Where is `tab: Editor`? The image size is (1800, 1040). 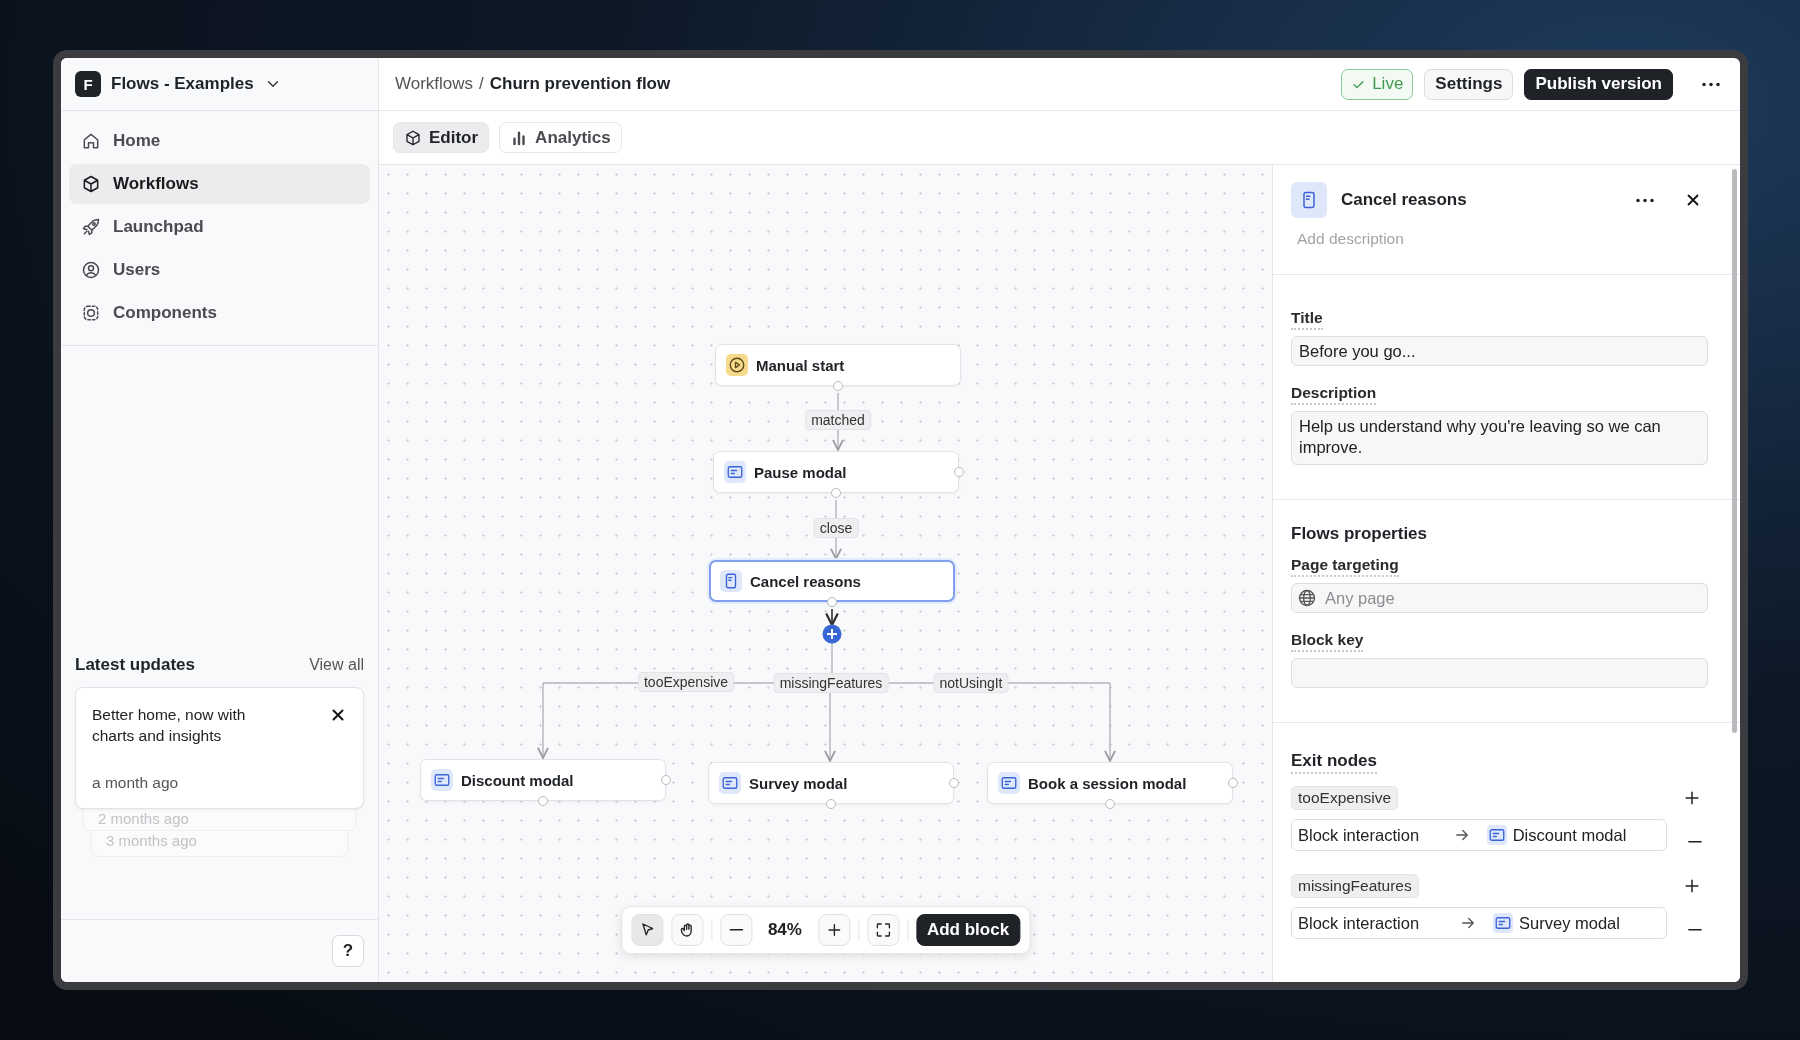
tab: Editor is located at coordinates (441, 137).